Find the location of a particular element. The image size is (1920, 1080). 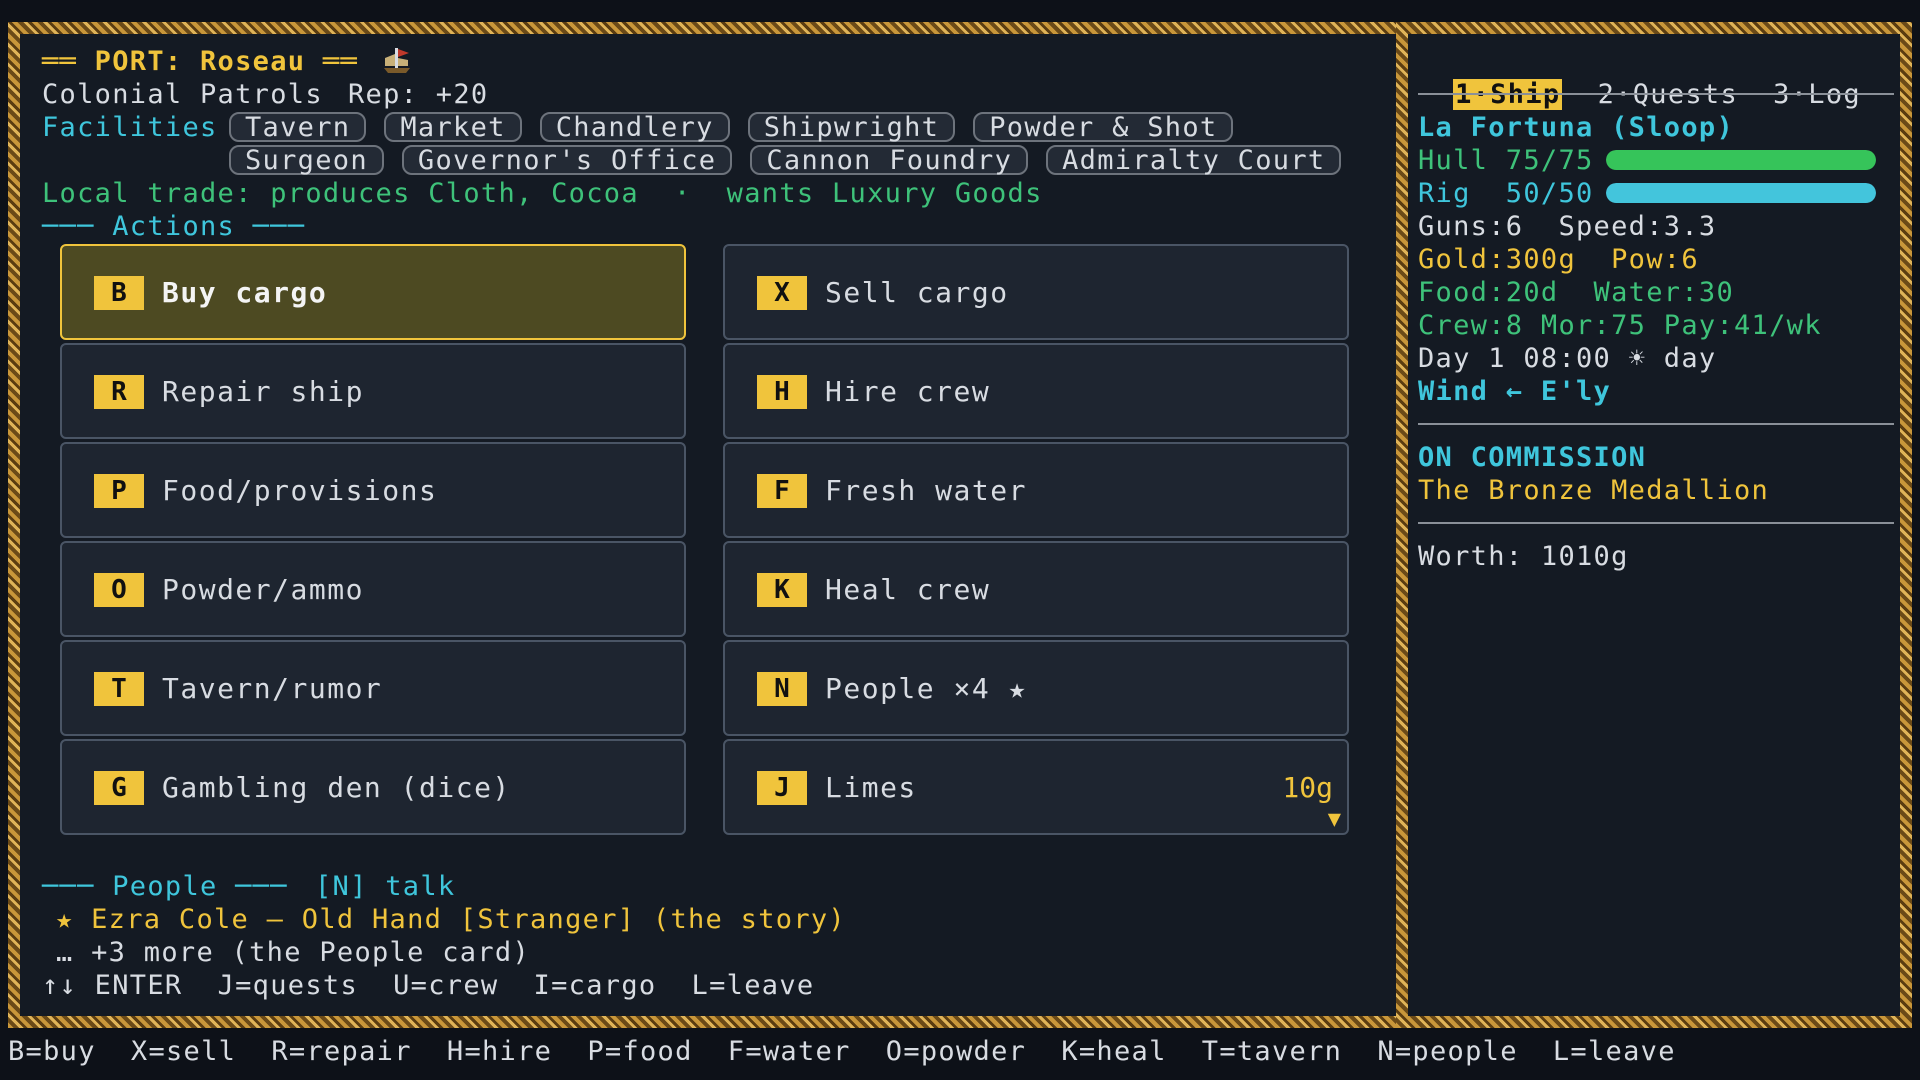

facility-chip: Chandlery is located at coordinates (634, 127).